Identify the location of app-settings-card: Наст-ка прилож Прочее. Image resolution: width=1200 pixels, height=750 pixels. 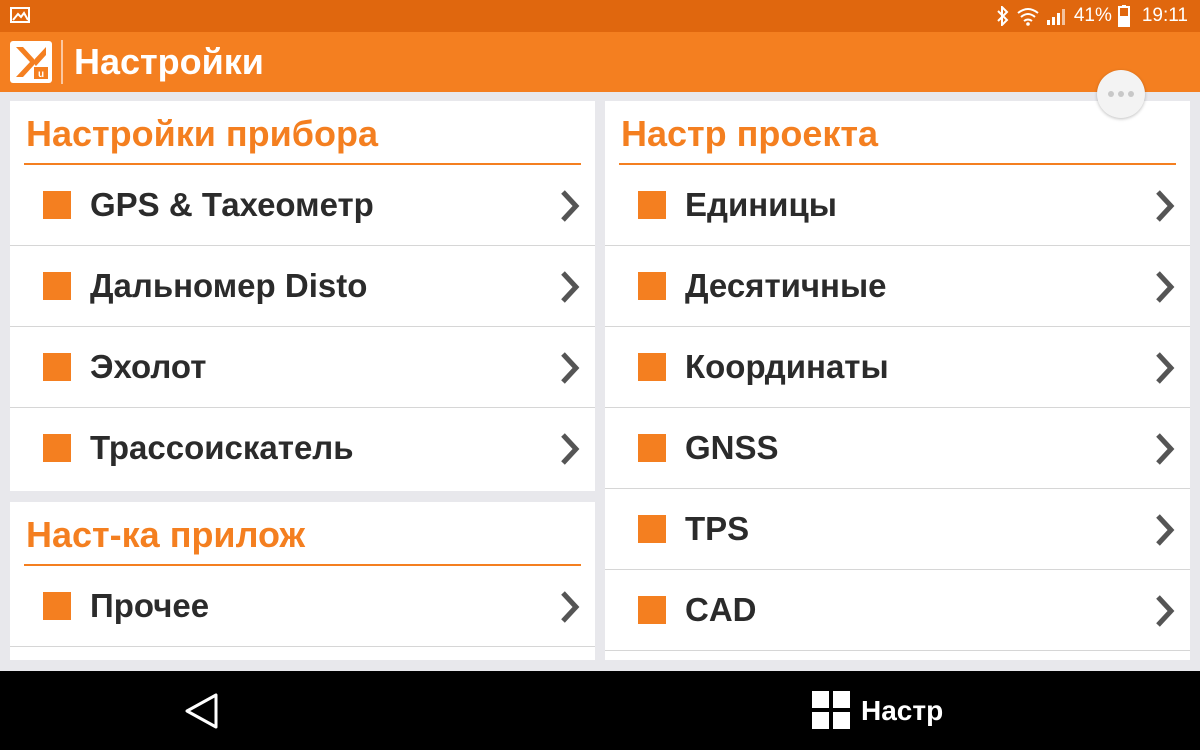
(302, 581).